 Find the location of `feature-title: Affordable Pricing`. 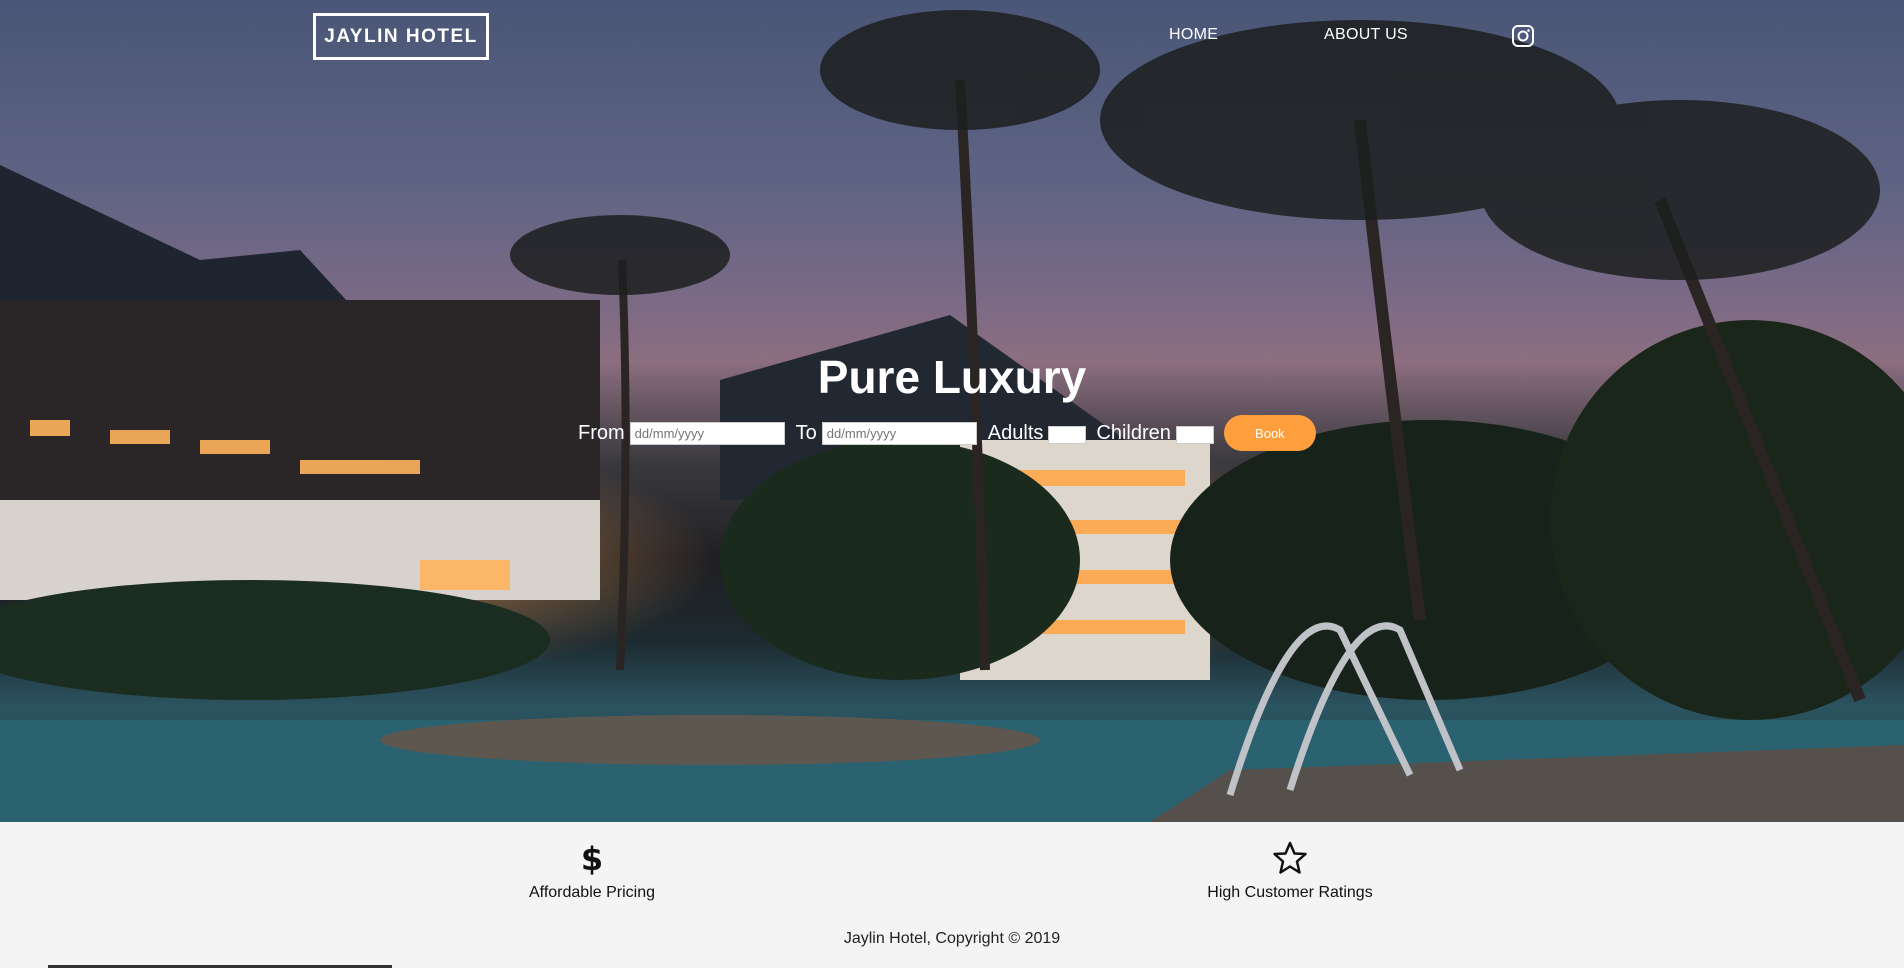

feature-title: Affordable Pricing is located at coordinates (592, 892).